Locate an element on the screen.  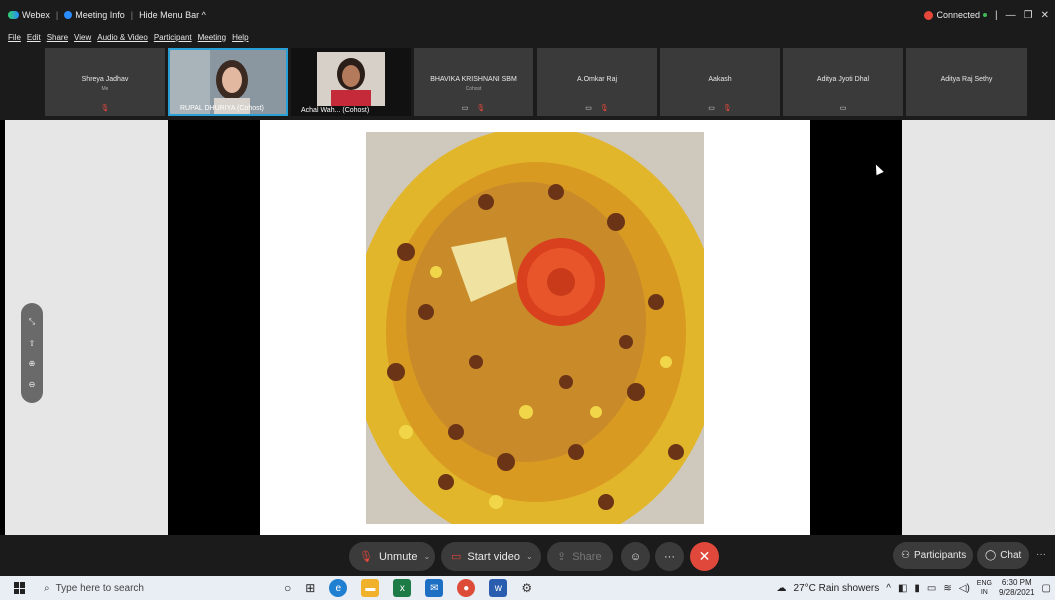
menu-file: File is located at coordinates (14, 37).